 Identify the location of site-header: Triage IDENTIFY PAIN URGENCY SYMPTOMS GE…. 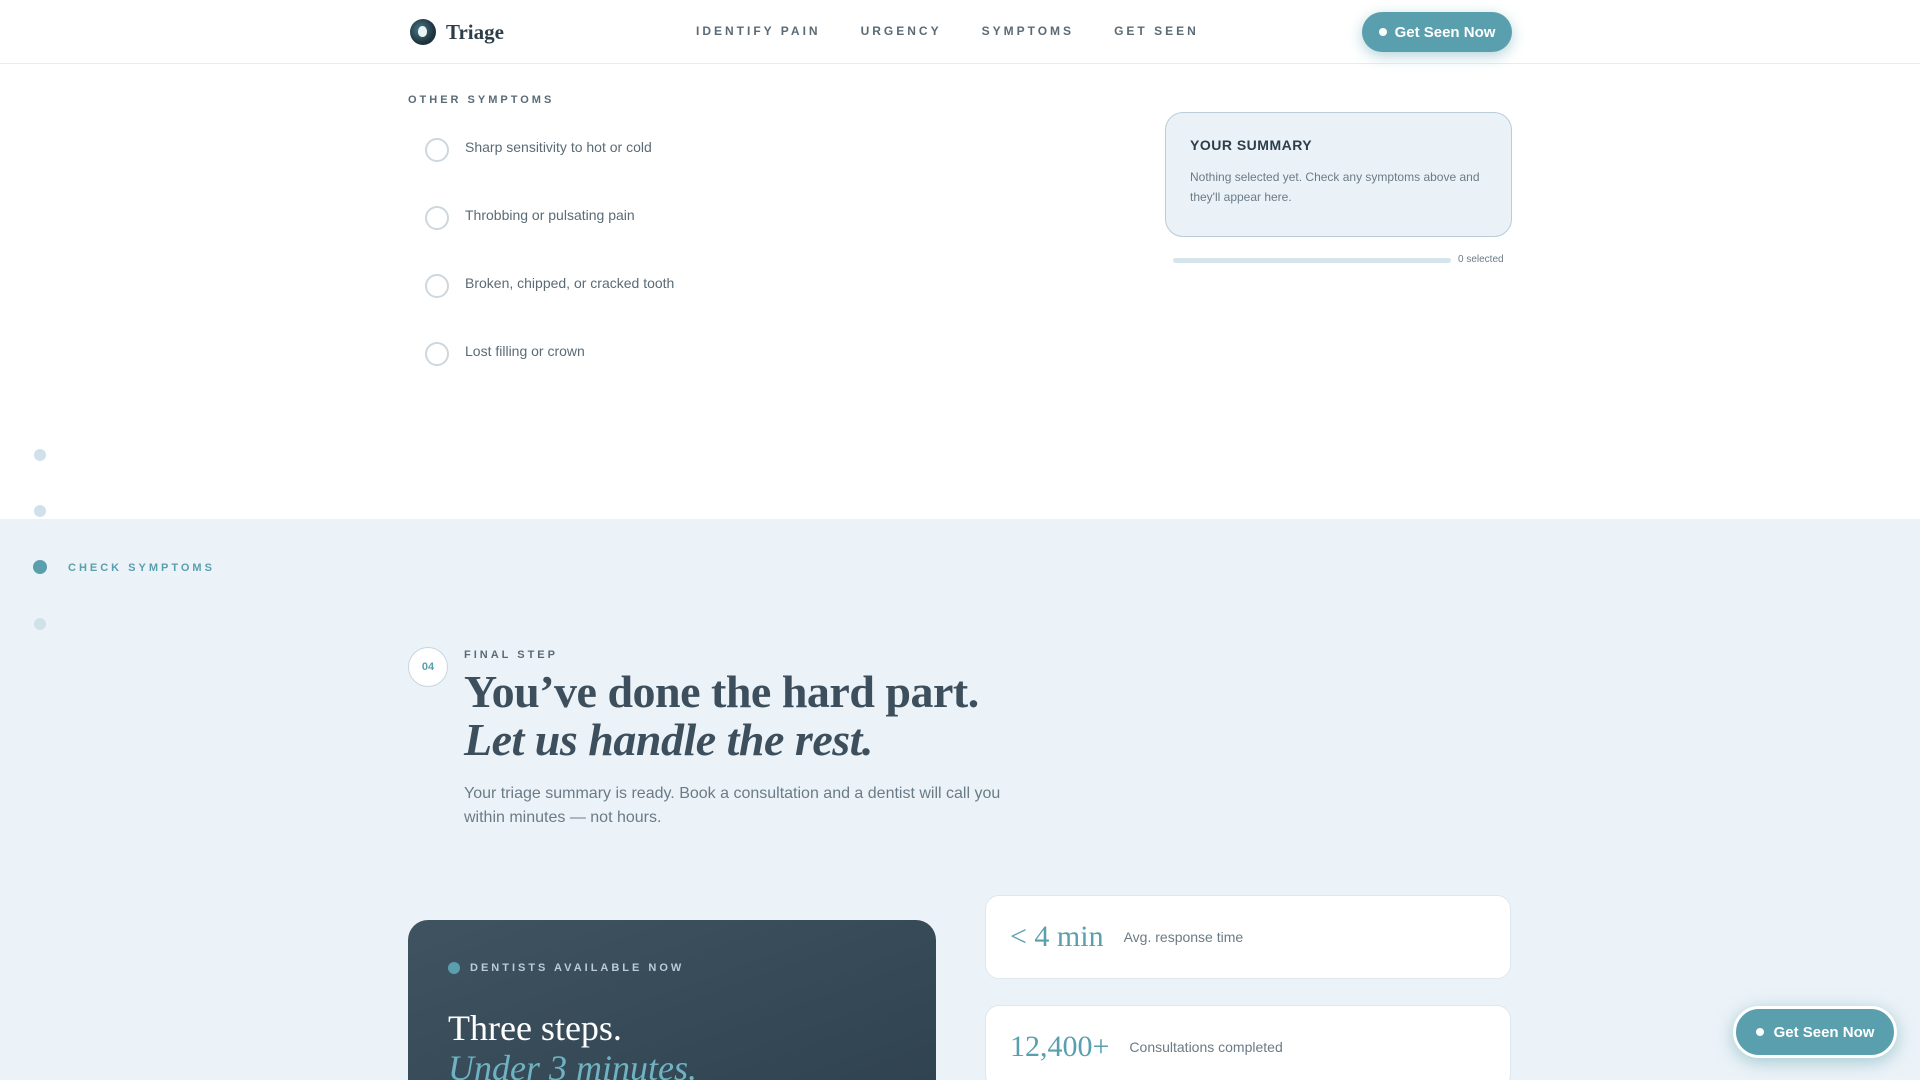
(960, 32).